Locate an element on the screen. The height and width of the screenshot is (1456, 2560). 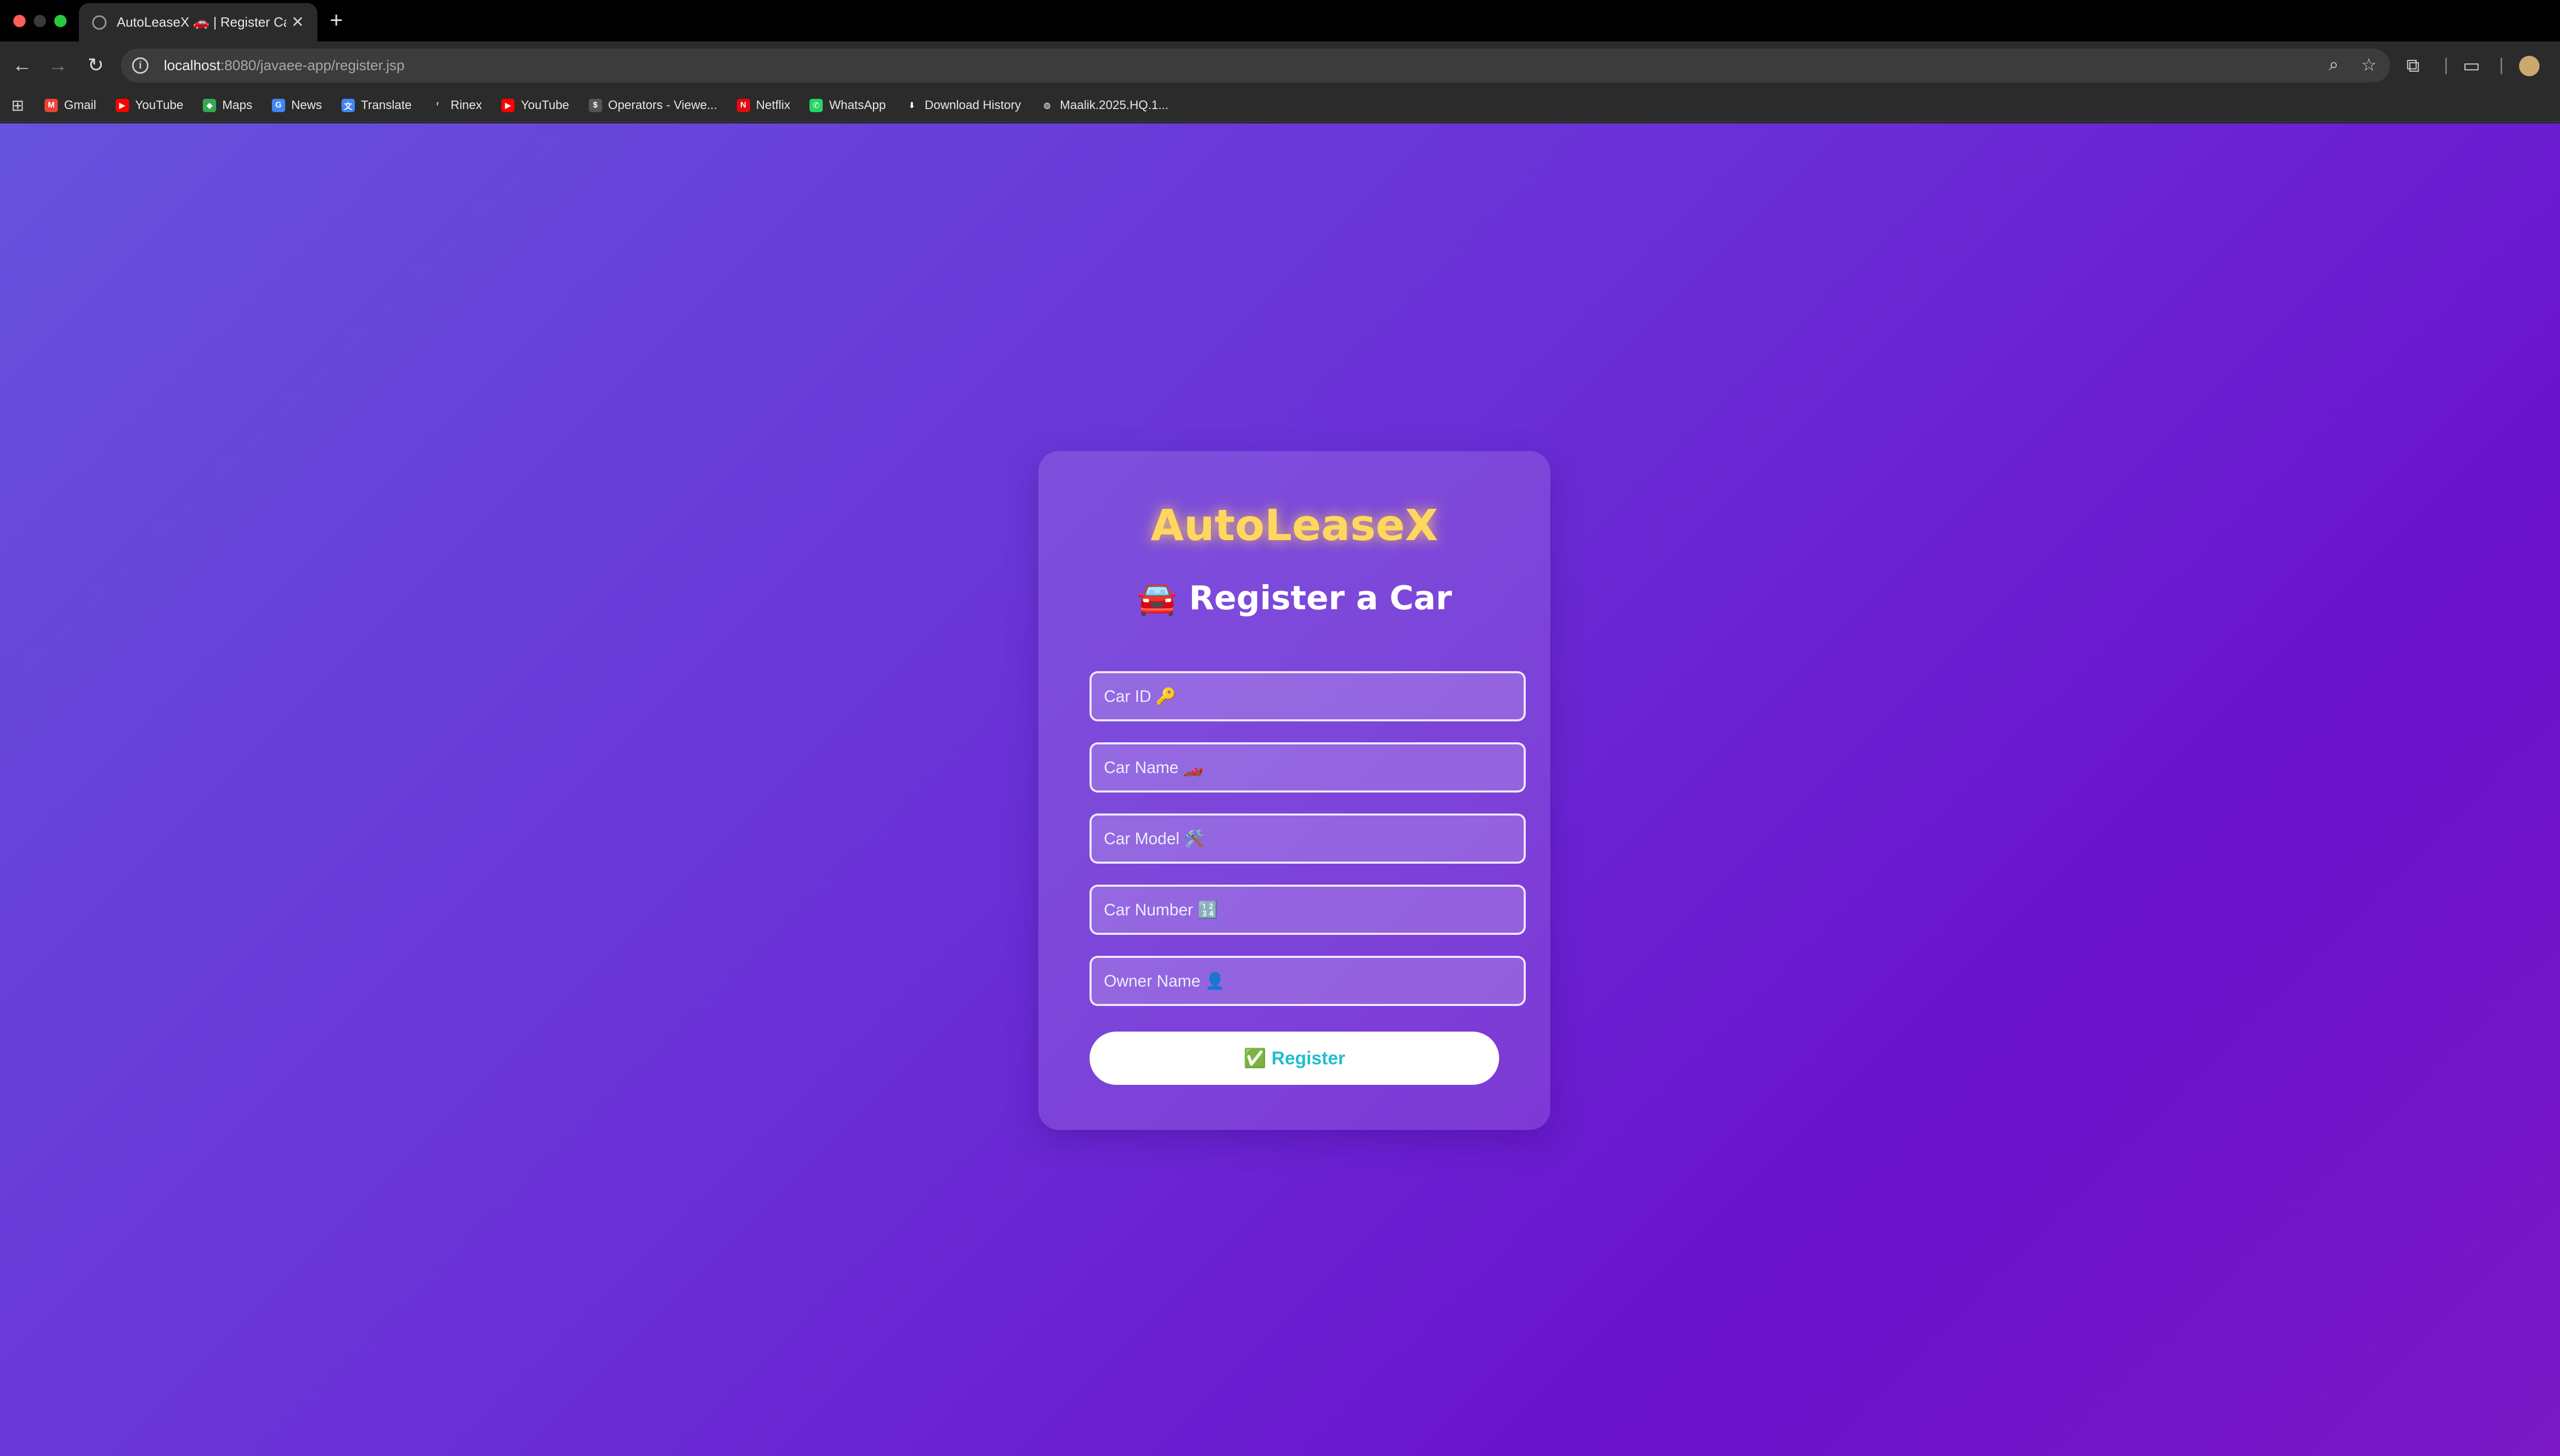
car-id-input: Car ID 🔑 is located at coordinates (1308, 696).